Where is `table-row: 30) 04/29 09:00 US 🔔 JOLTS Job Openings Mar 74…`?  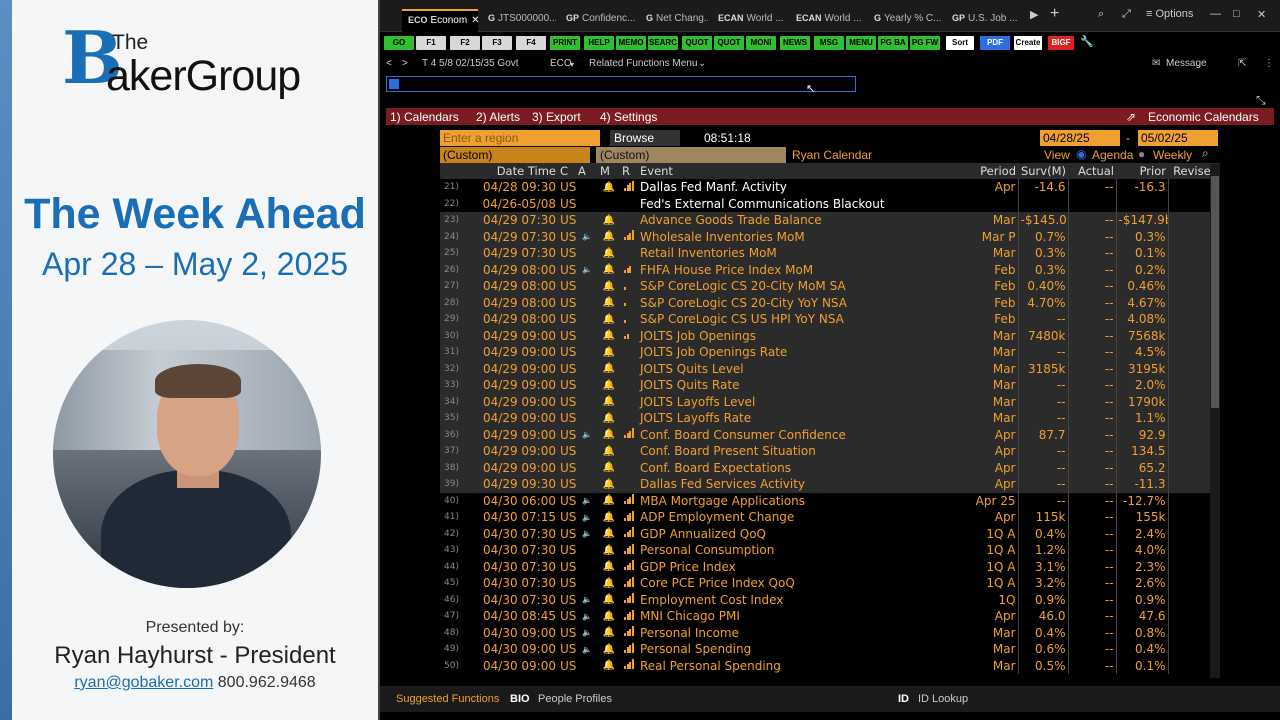
table-row: 30) 04/29 09:00 US 🔔 JOLTS Job Openings Mar 74… is located at coordinates (830, 335).